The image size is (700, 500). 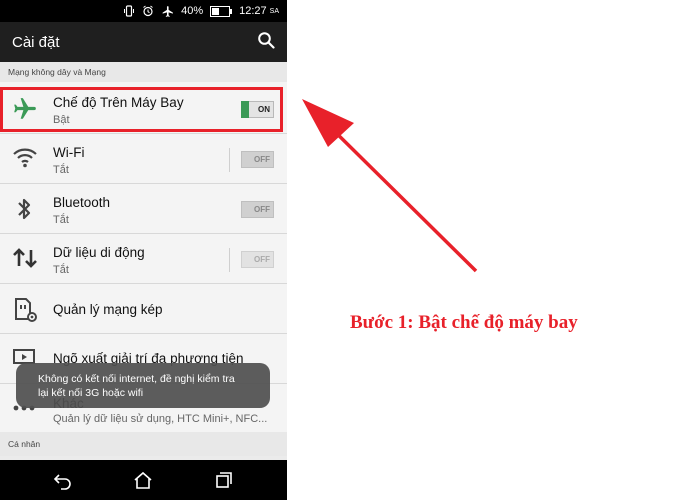 I want to click on mobile-data-icon, so click(x=26, y=260).